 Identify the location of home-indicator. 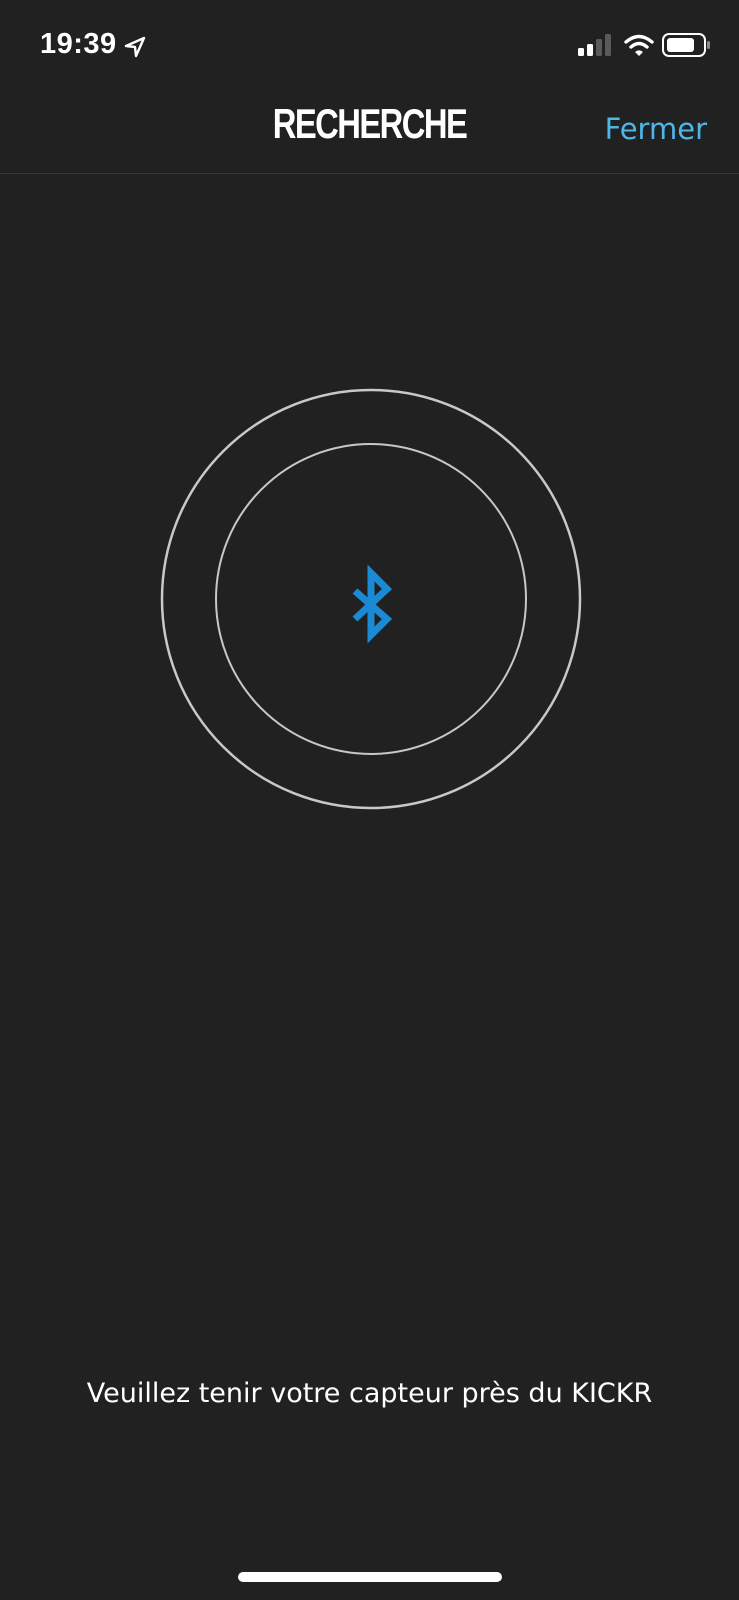
(370, 1577).